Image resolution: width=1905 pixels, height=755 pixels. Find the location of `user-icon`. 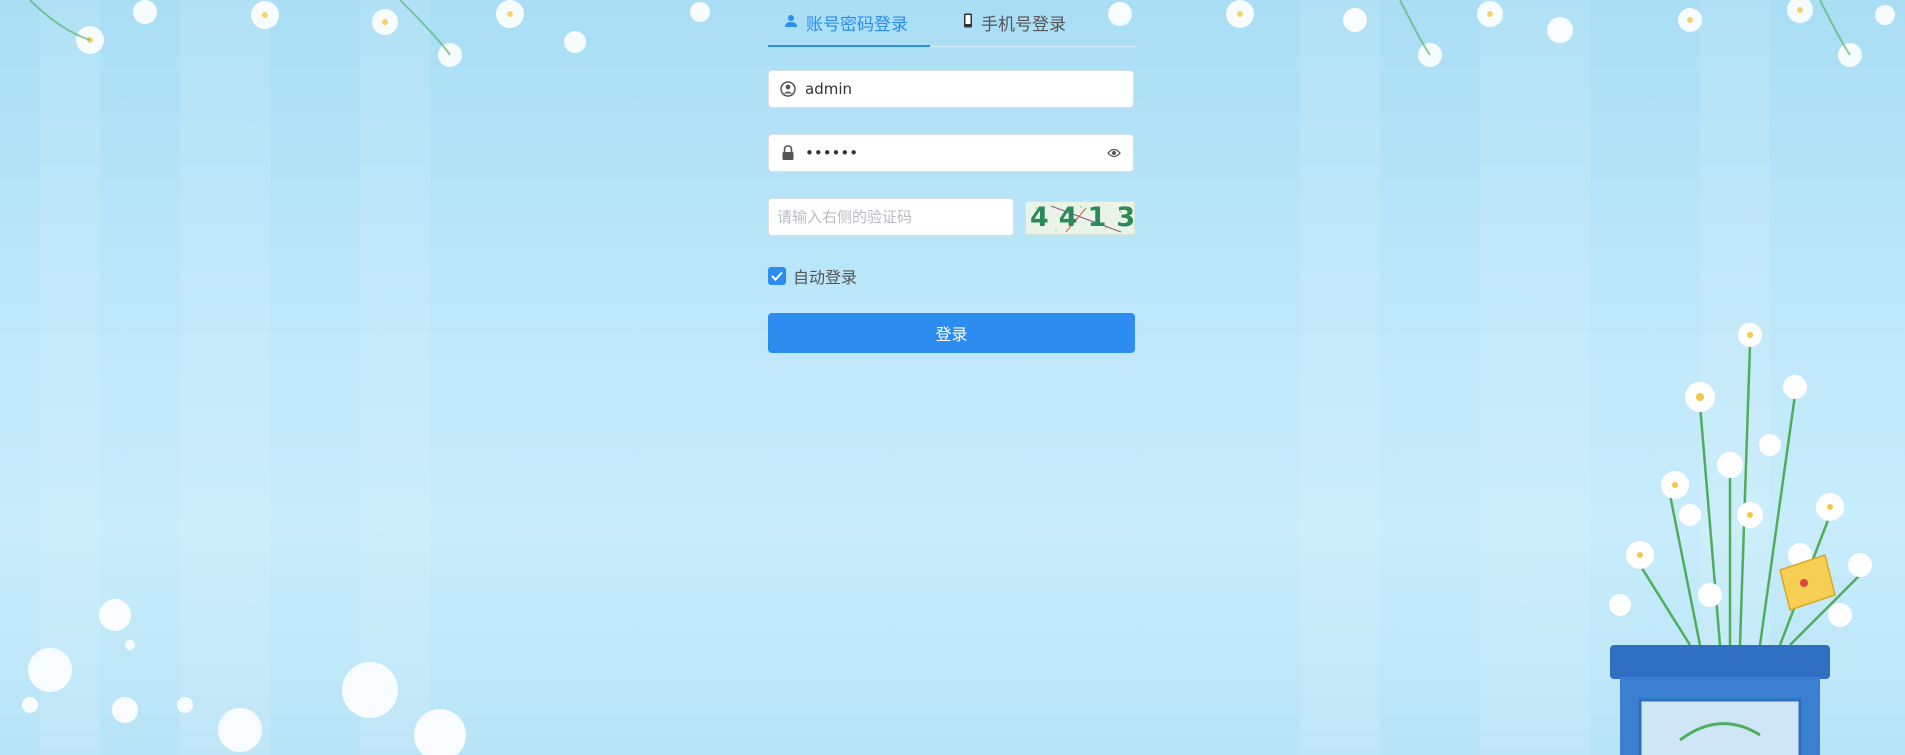

user-icon is located at coordinates (791, 23).